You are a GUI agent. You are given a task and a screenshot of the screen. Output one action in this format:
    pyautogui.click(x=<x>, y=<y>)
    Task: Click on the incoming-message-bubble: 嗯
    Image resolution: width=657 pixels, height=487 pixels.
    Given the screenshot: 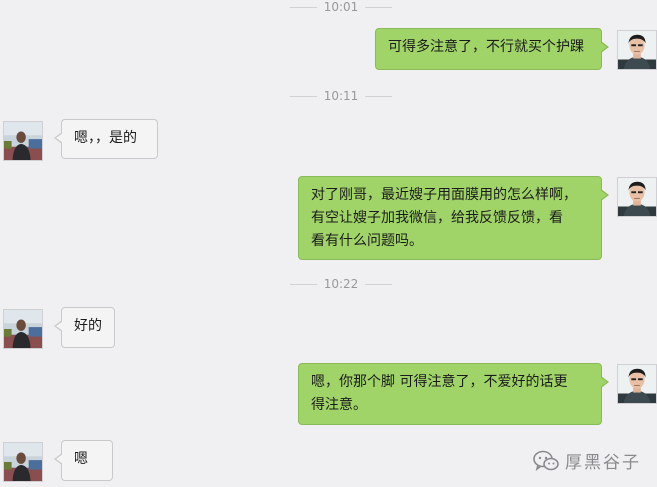 What is the action you would take?
    pyautogui.click(x=83, y=460)
    